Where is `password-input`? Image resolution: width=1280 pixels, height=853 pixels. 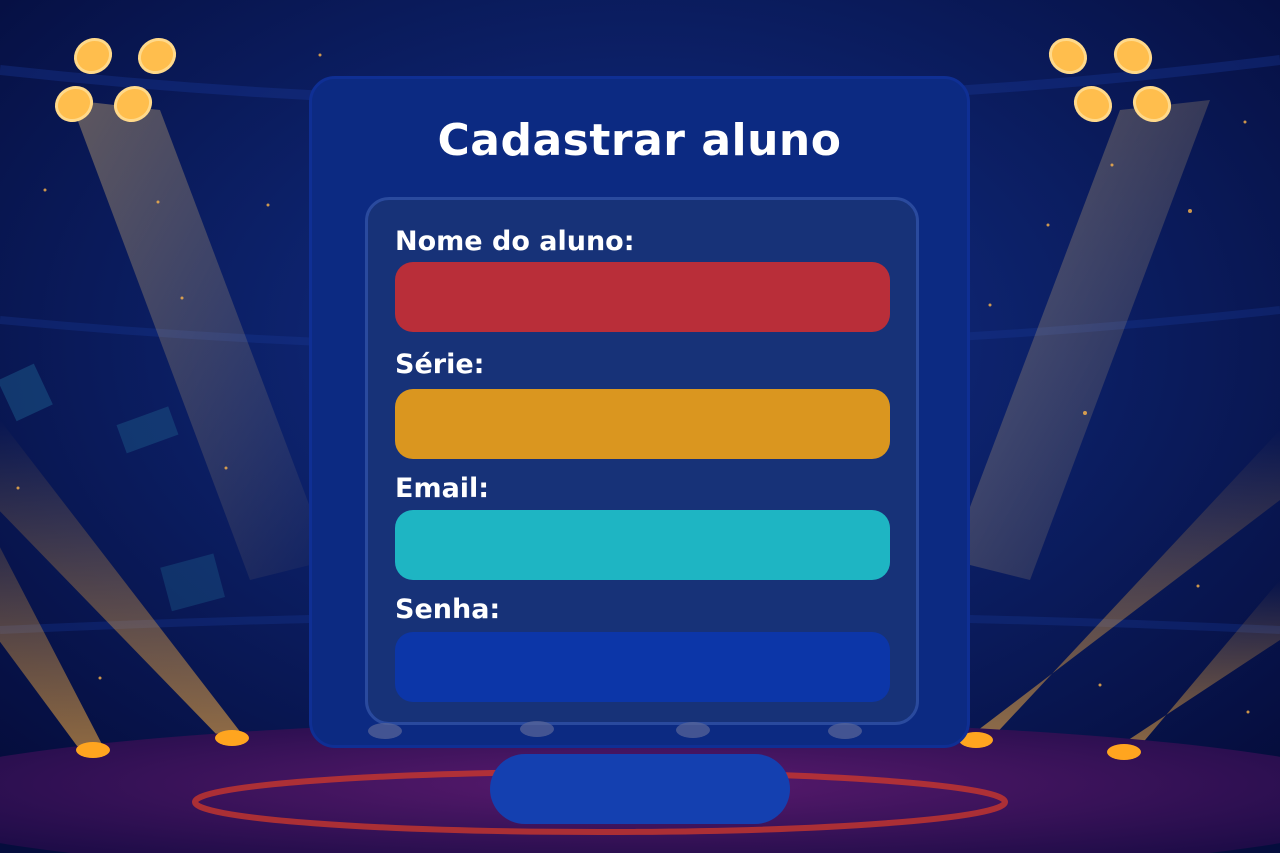 password-input is located at coordinates (642, 667).